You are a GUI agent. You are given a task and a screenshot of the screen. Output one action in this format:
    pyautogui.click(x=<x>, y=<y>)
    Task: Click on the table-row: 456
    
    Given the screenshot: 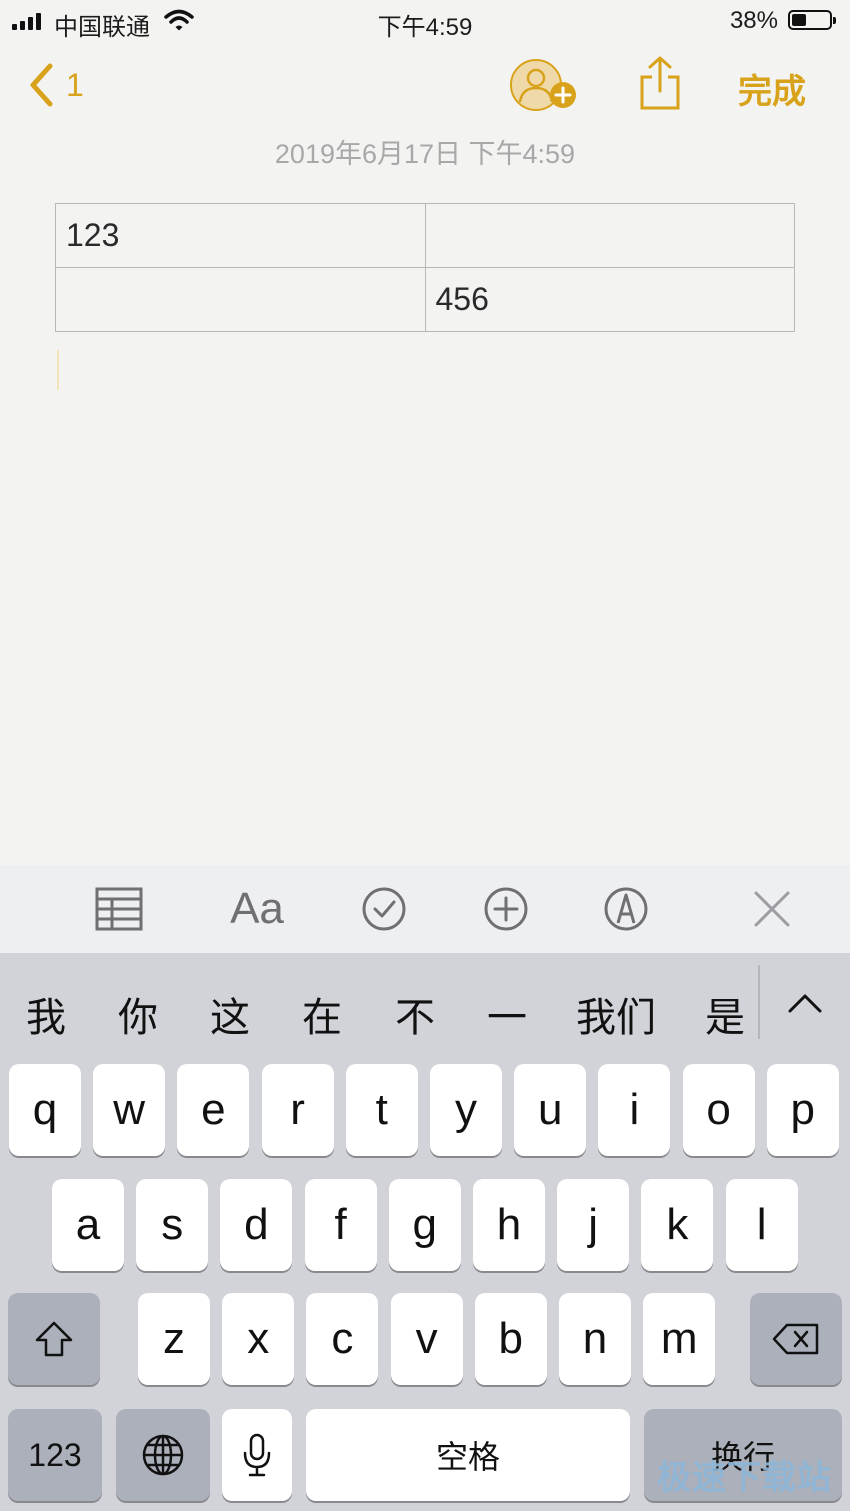 What is the action you would take?
    pyautogui.click(x=425, y=299)
    